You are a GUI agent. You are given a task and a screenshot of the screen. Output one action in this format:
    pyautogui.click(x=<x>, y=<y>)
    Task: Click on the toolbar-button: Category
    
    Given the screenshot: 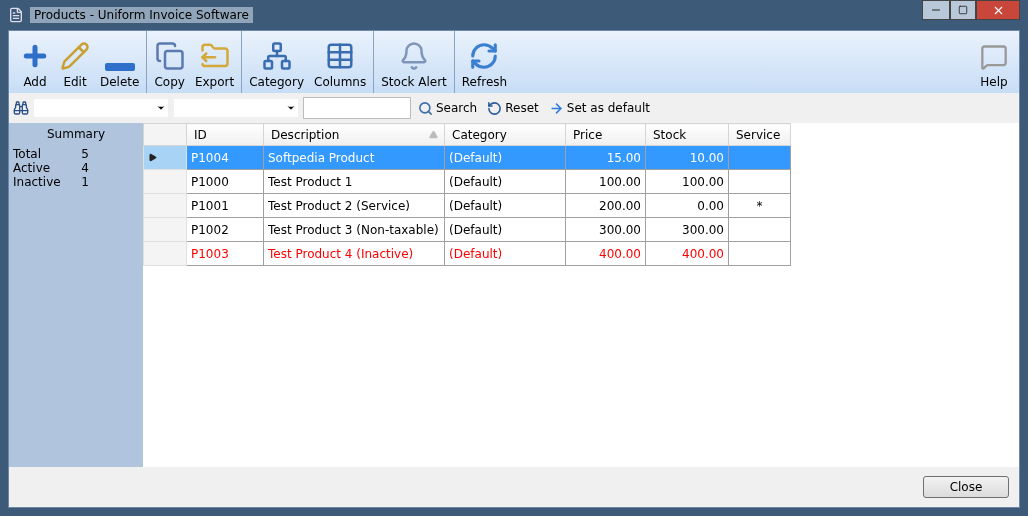 What is the action you would take?
    pyautogui.click(x=276, y=62)
    